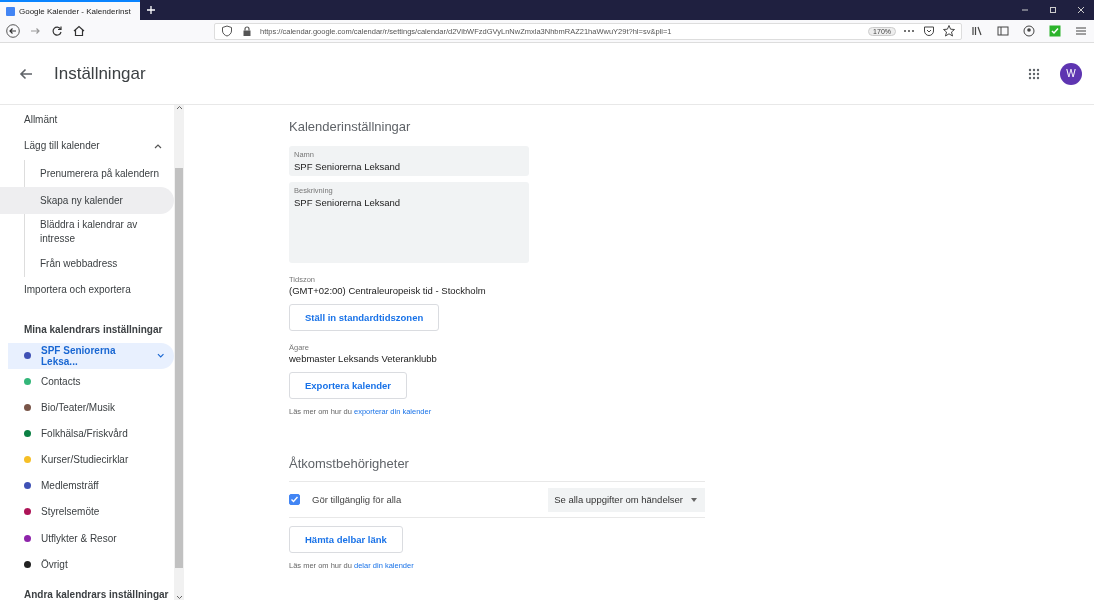 This screenshot has width=1094, height=601. What do you see at coordinates (1055, 31) in the screenshot?
I see `checkmark-icon` at bounding box center [1055, 31].